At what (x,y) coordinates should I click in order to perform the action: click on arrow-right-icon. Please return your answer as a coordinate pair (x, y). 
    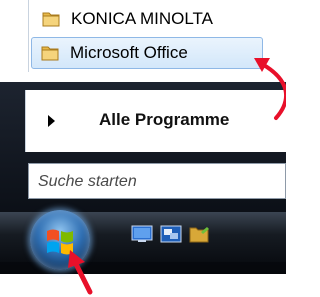
    Looking at the image, I should click on (51, 121).